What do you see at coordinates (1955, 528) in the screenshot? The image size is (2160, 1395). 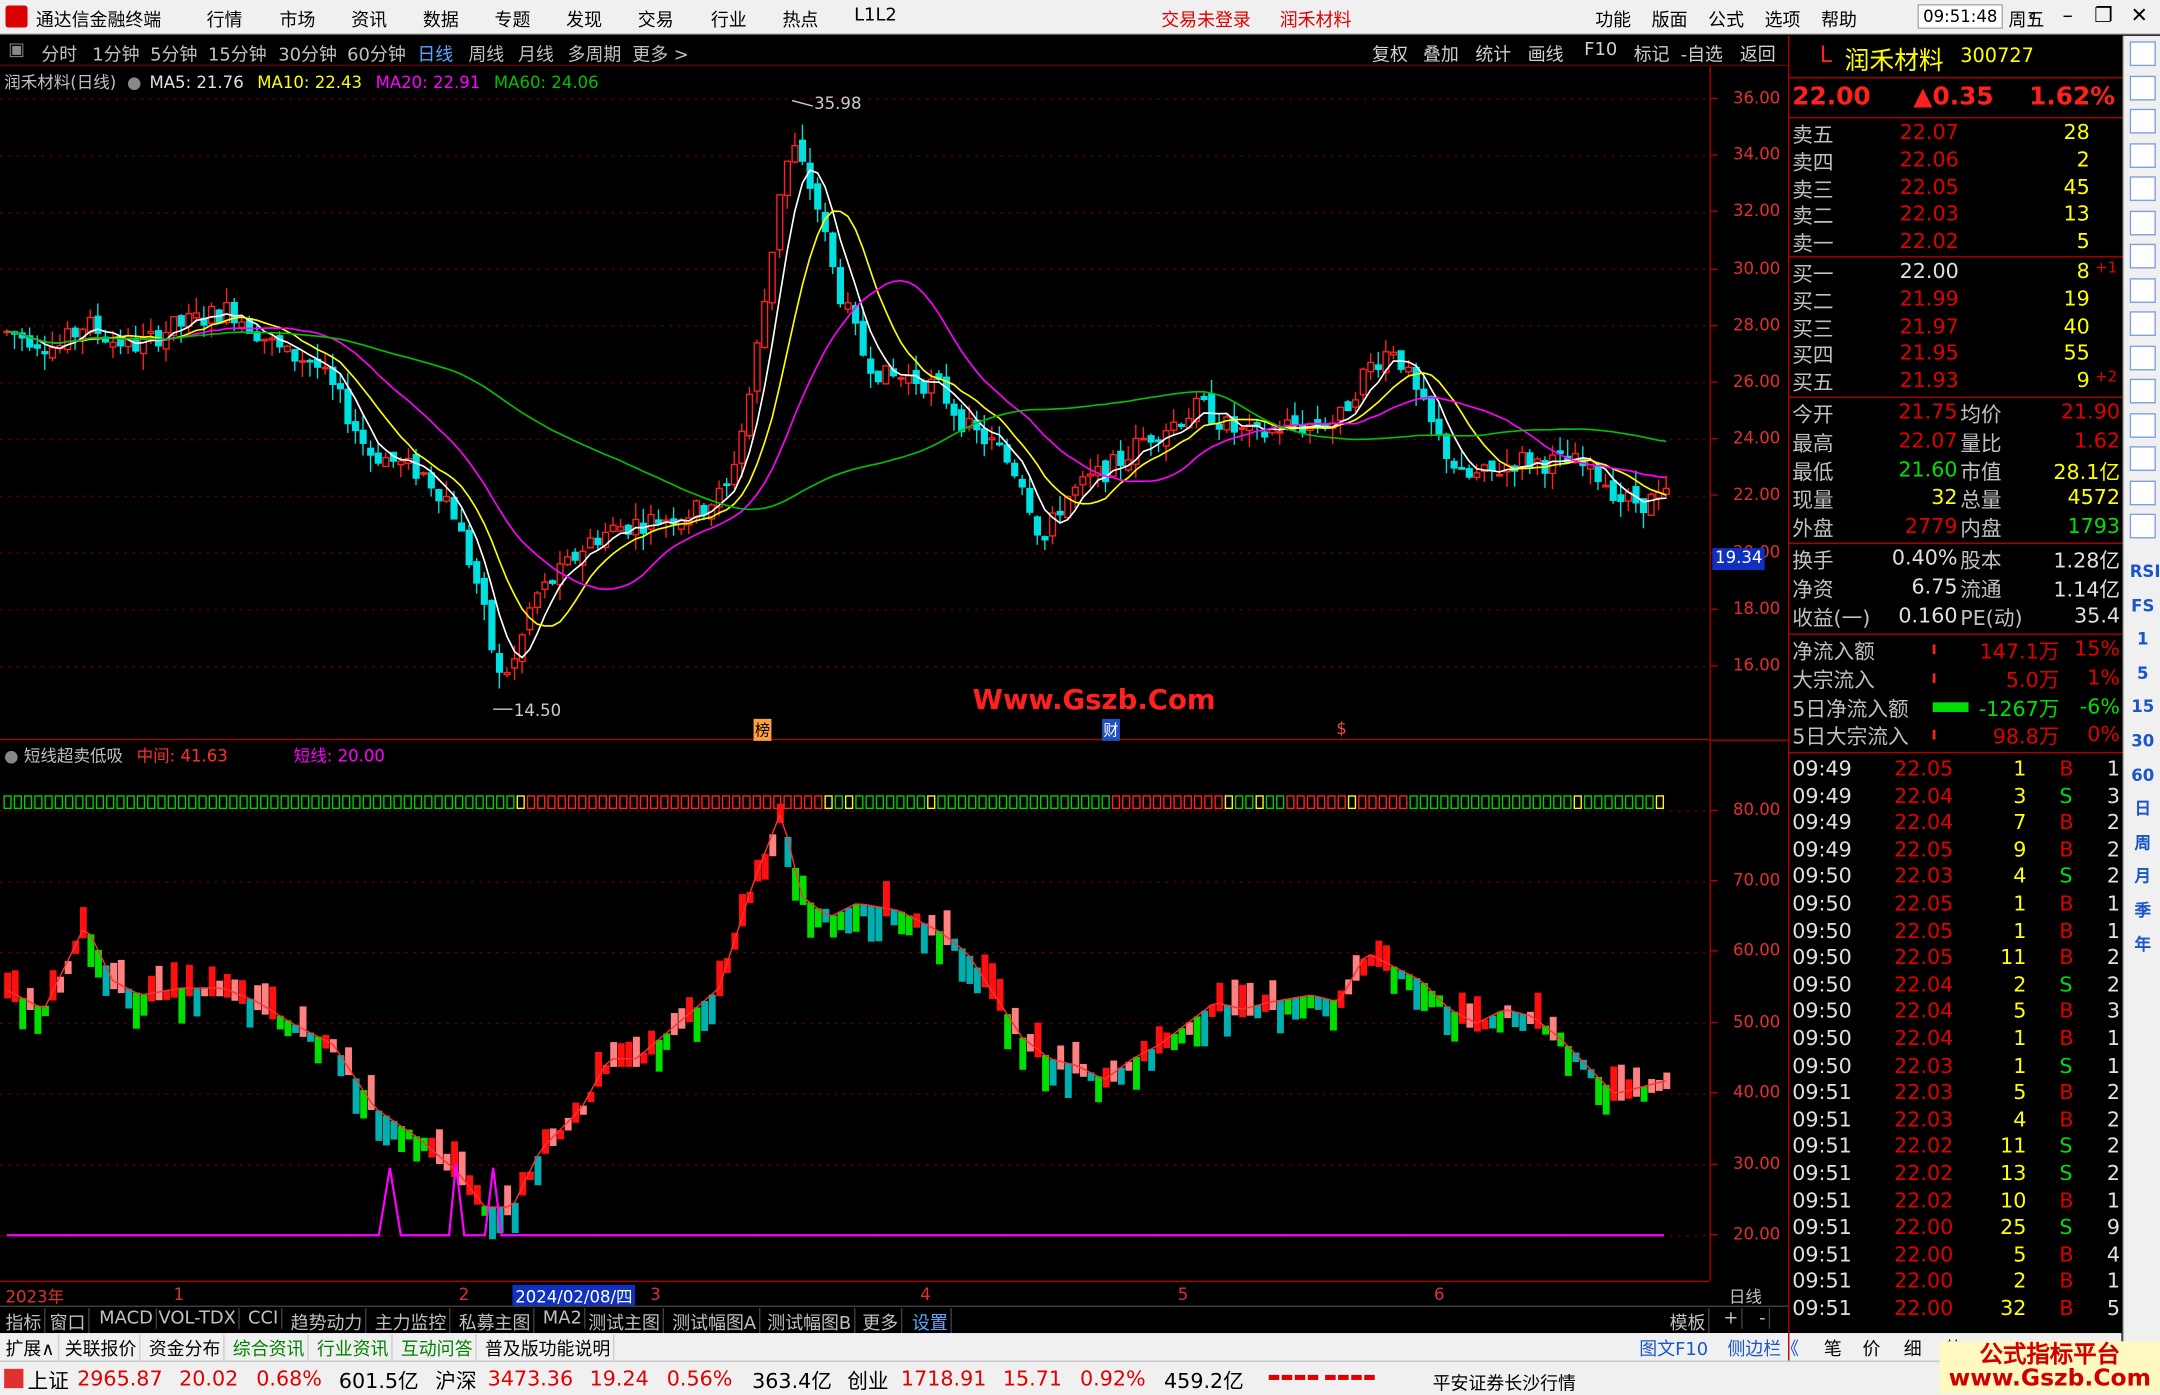 I see `stat-row: 外盘 2779 内盘 1793` at bounding box center [1955, 528].